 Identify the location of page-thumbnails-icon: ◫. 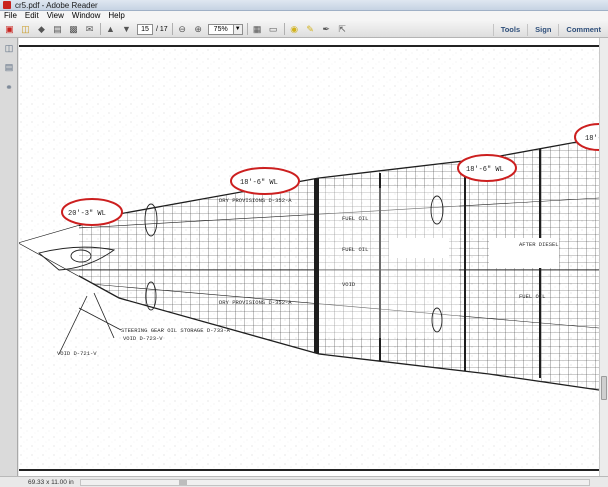
(9, 48).